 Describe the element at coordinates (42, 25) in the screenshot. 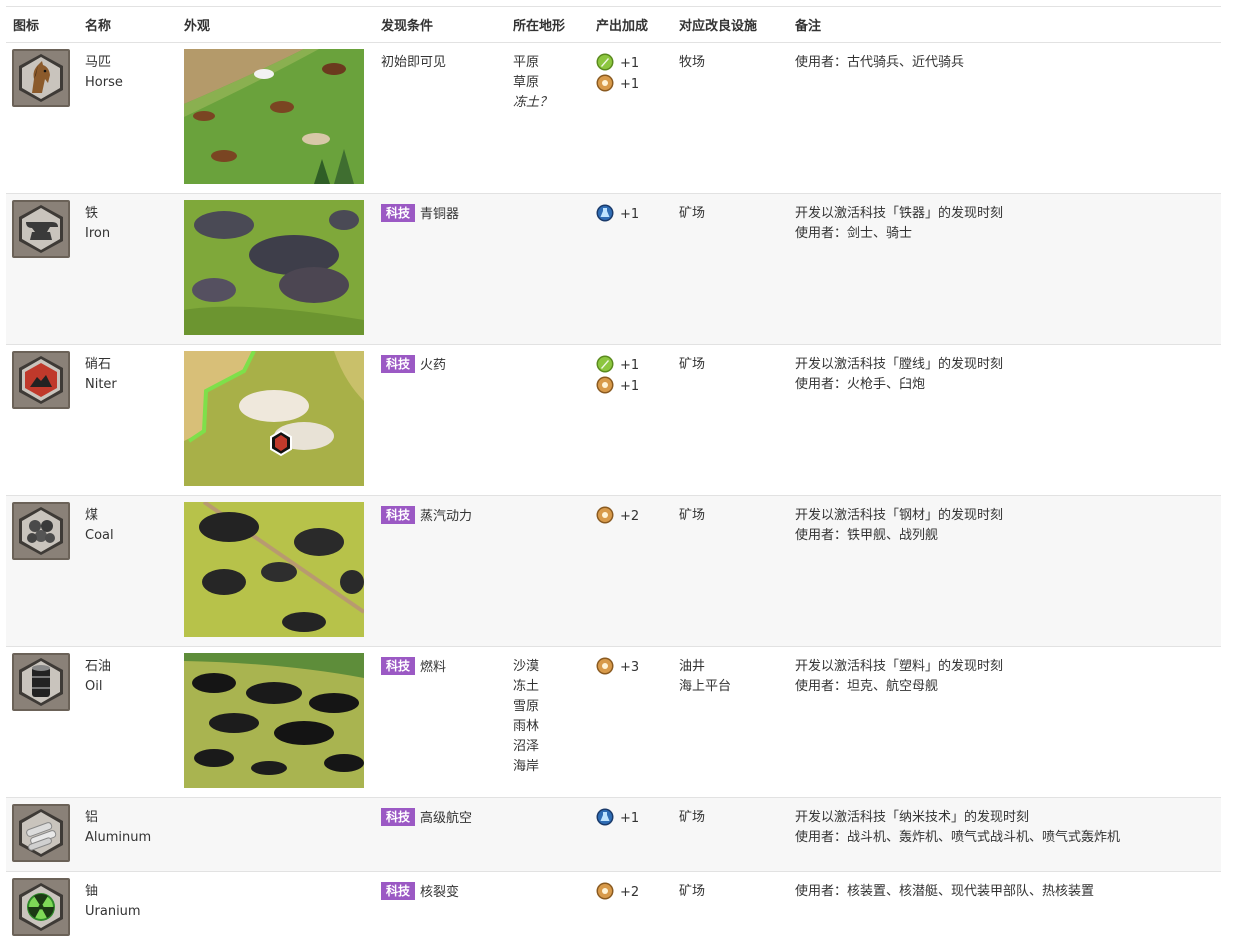

I see `header-icon: 图标` at that location.